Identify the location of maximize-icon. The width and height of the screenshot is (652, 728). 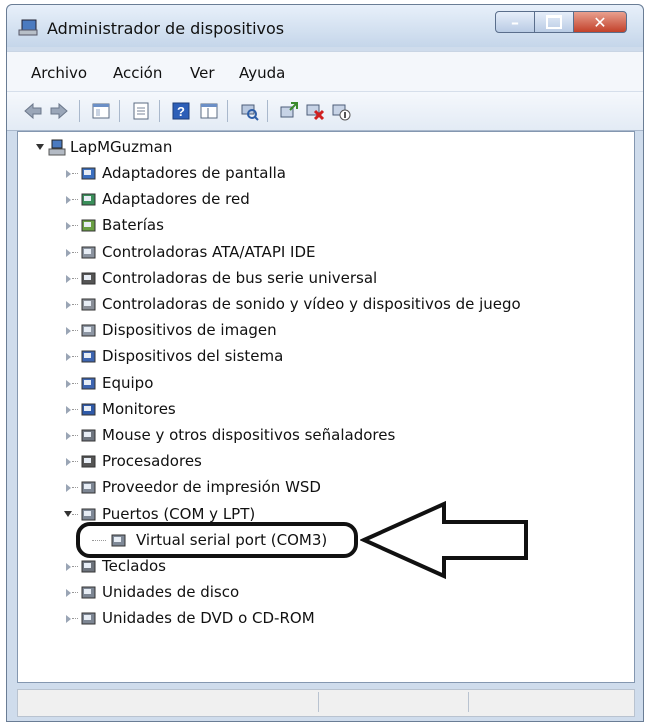
(554, 22).